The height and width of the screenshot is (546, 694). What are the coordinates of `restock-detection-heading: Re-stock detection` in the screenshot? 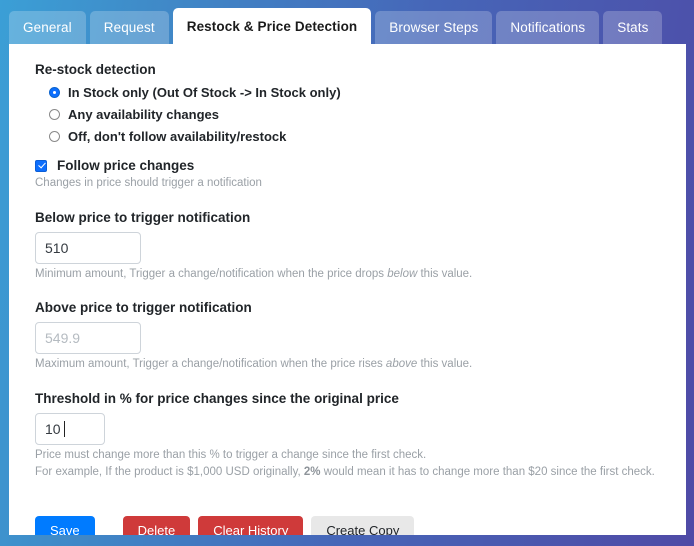 It's located at (95, 69).